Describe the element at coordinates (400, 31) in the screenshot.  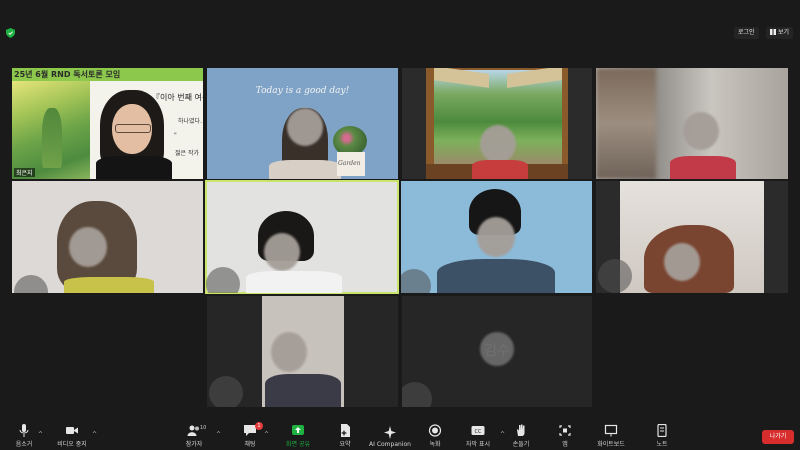
I see `top-bar: 로그인 보기` at that location.